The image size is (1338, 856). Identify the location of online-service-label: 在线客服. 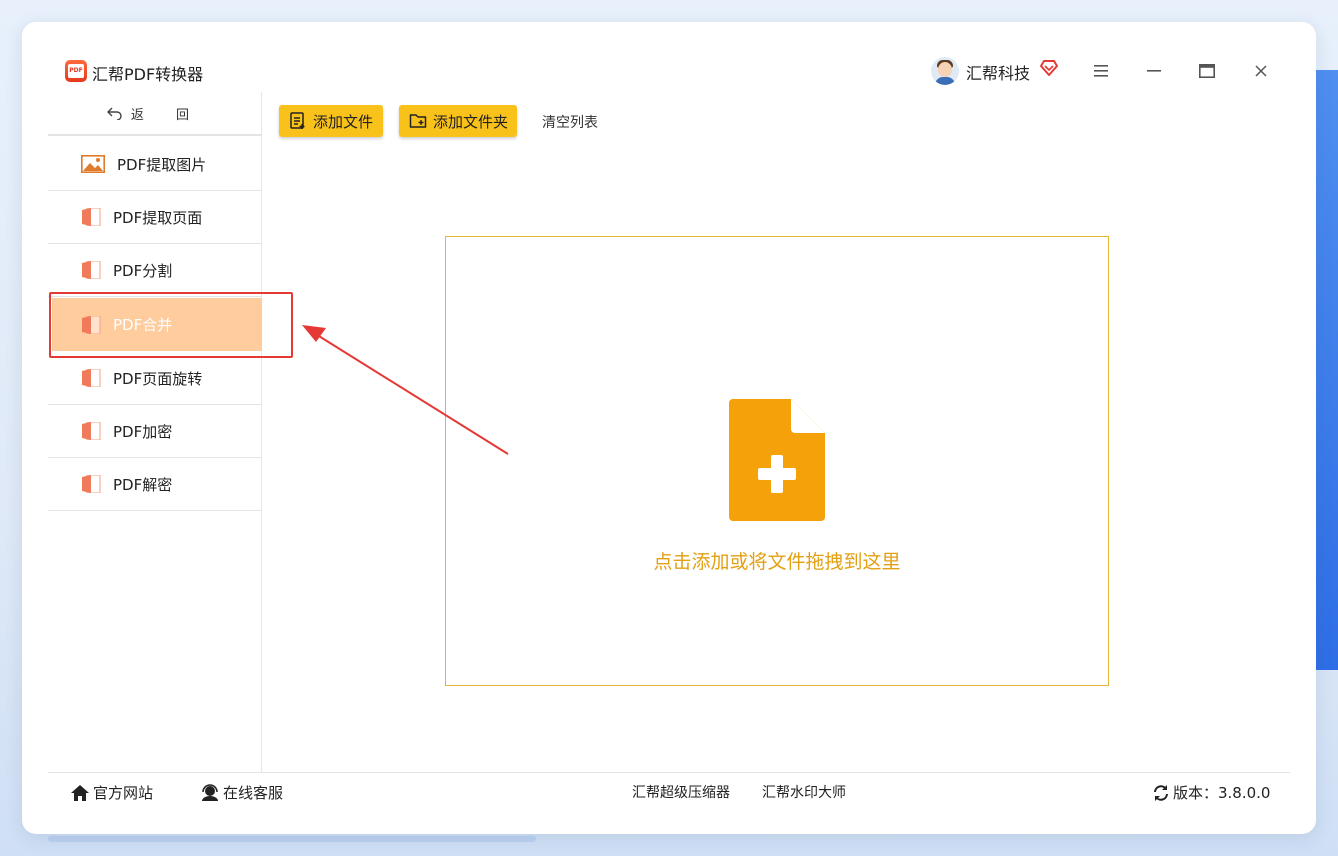
(253, 793).